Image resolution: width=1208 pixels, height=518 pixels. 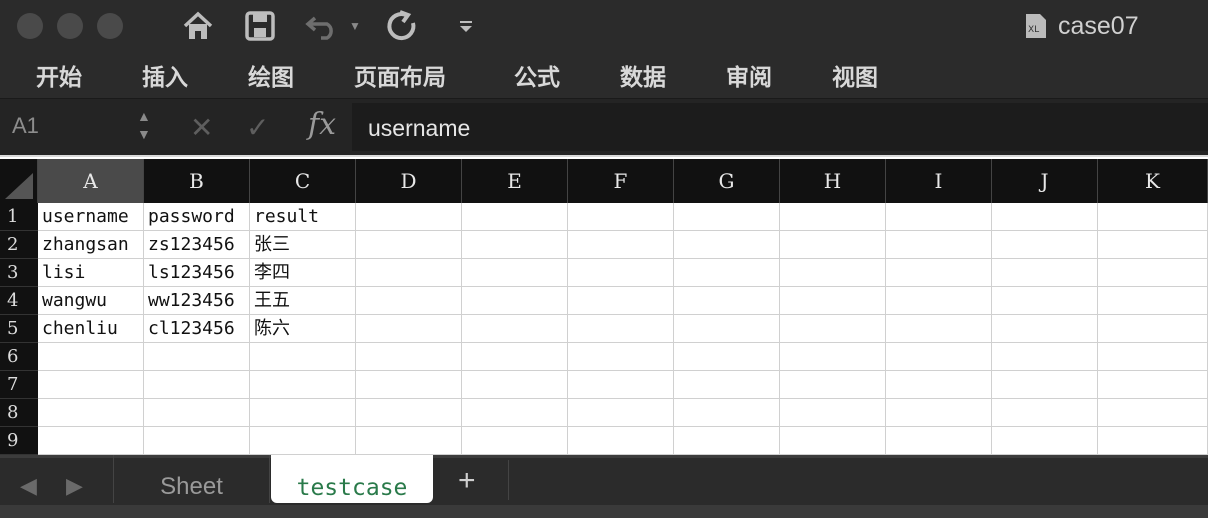 I want to click on column-header-c: C, so click(x=303, y=181).